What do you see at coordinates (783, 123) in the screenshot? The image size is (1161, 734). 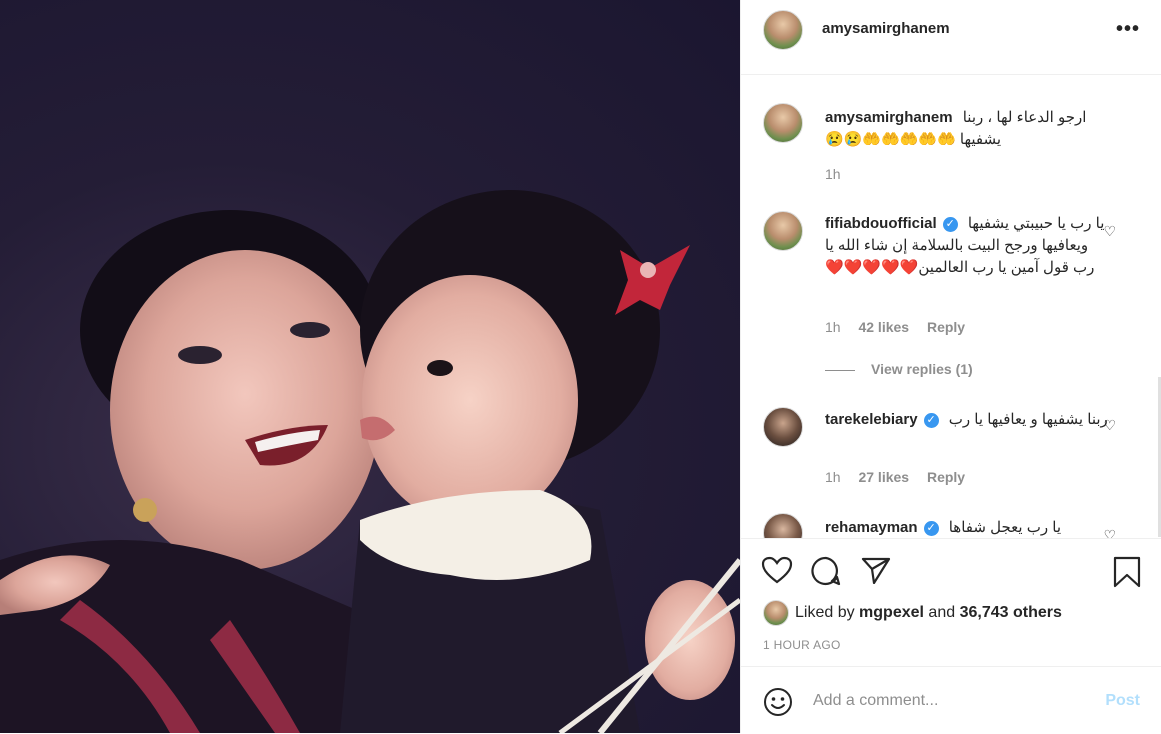 I see `caption-avatar` at bounding box center [783, 123].